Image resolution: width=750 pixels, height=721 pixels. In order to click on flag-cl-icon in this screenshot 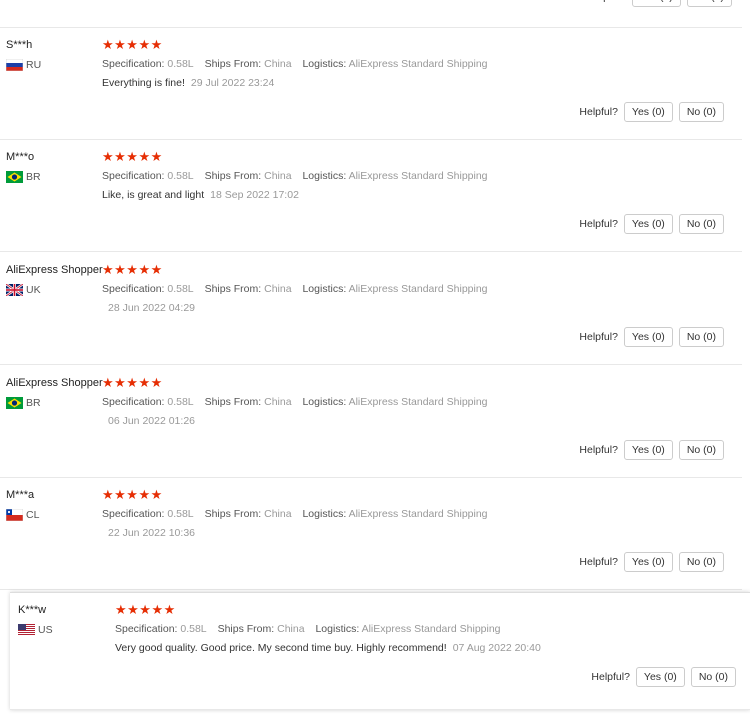, I will do `click(14, 515)`.